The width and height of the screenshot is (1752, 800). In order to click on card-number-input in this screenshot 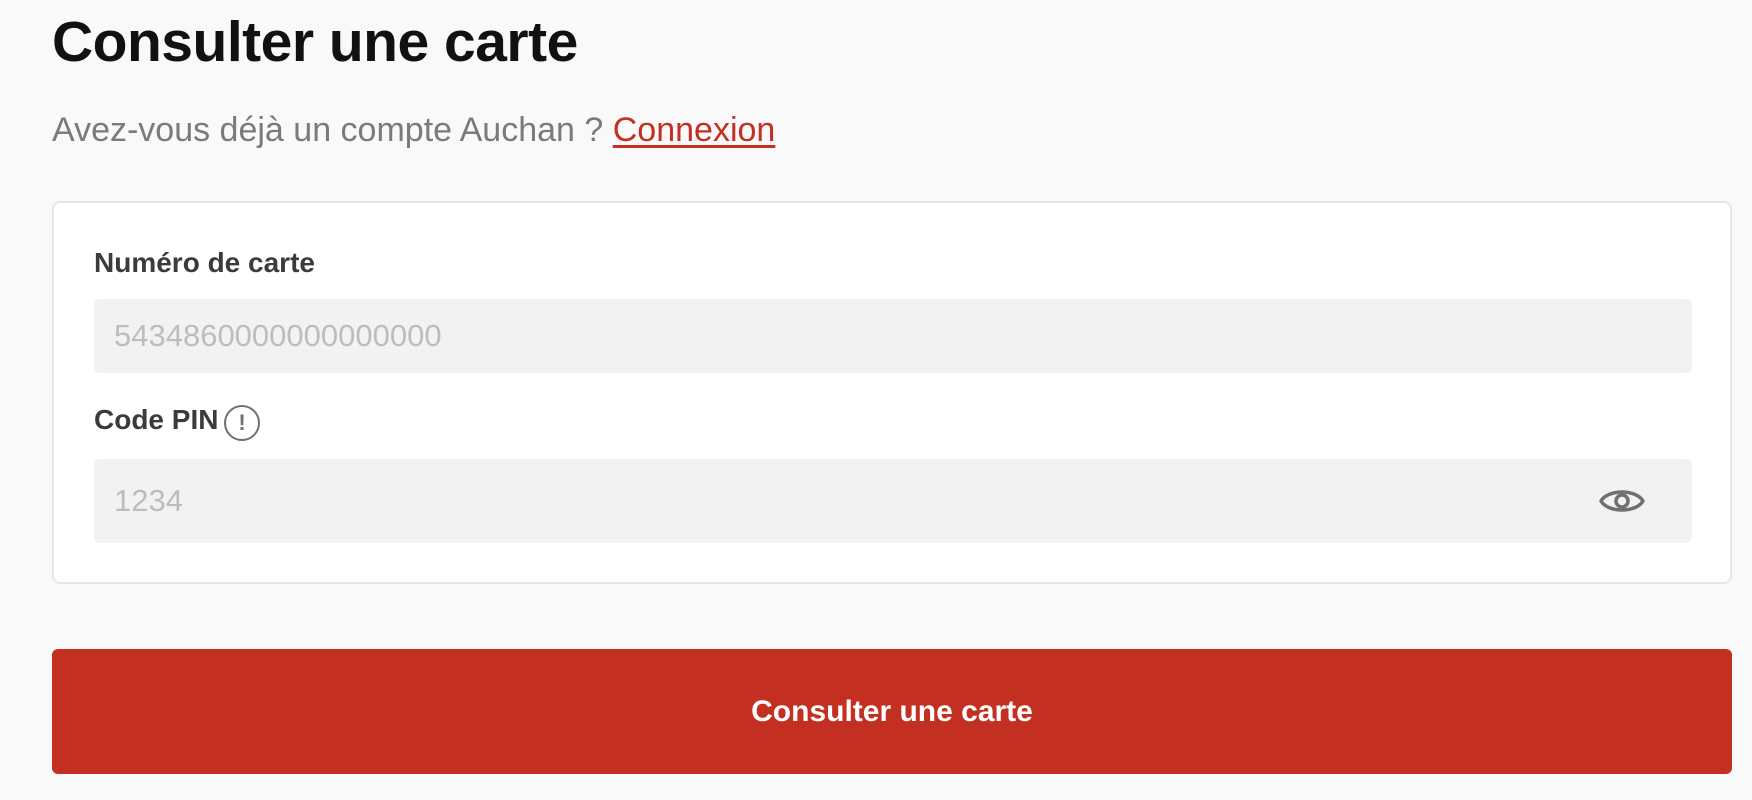, I will do `click(893, 336)`.